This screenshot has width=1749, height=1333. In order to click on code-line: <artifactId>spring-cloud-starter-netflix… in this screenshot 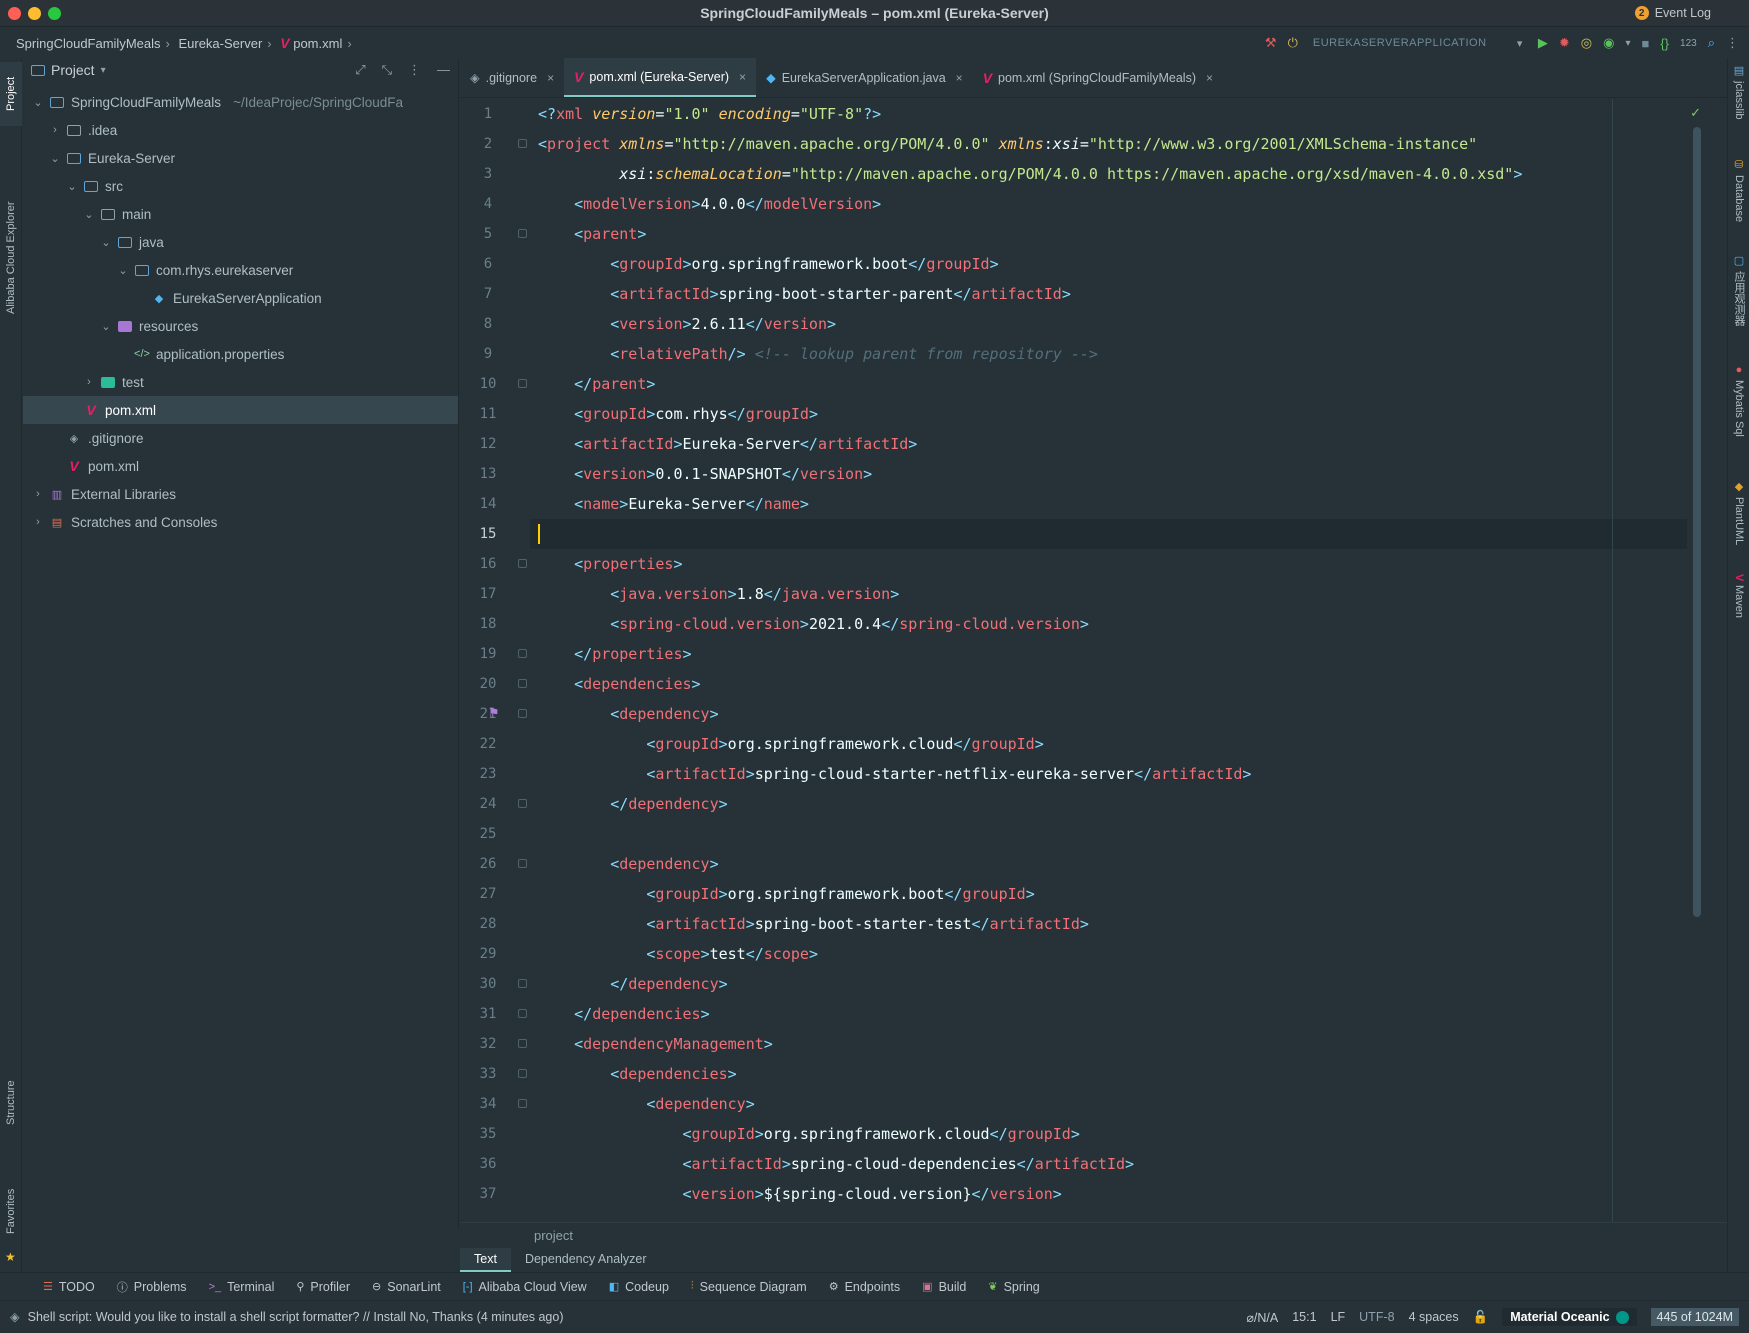, I will do `click(1108, 774)`.